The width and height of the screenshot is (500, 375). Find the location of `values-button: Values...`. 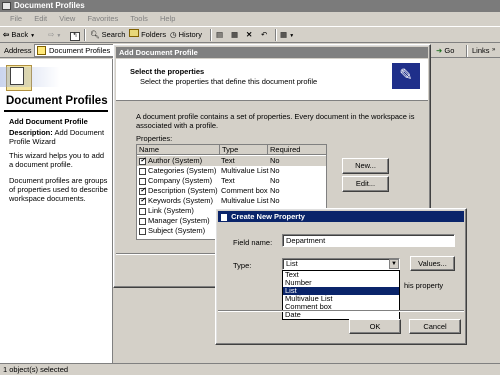

values-button: Values... is located at coordinates (432, 263).